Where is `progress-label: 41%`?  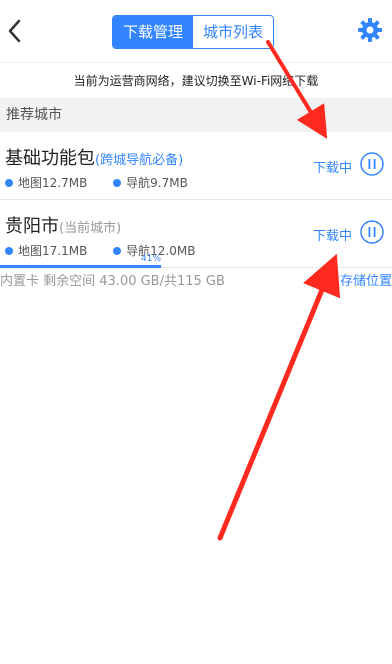
progress-label: 41% is located at coordinates (151, 259).